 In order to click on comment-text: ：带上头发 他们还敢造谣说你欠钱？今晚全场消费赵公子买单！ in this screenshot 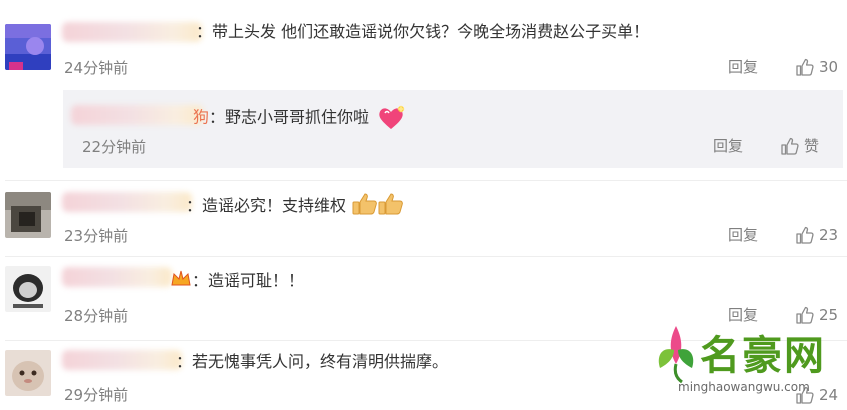, I will do `click(423, 31)`.